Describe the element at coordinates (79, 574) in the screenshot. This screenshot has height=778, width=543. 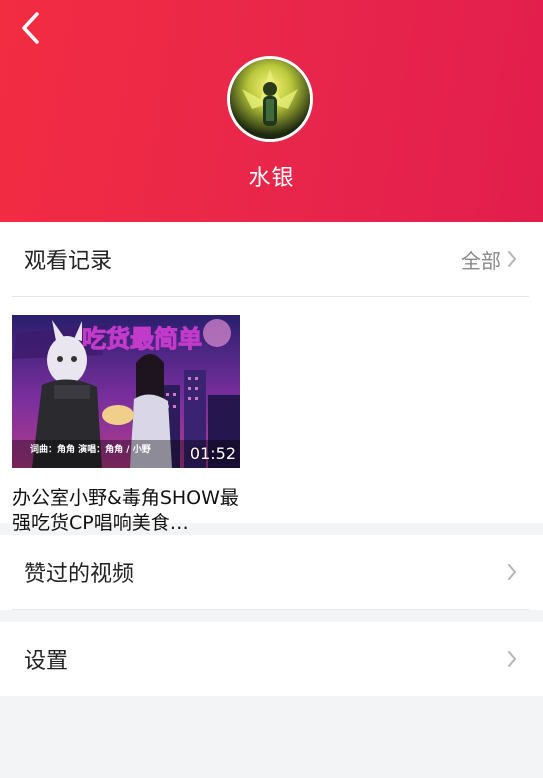
I see `liked-videos-label: 赞过的视频` at that location.